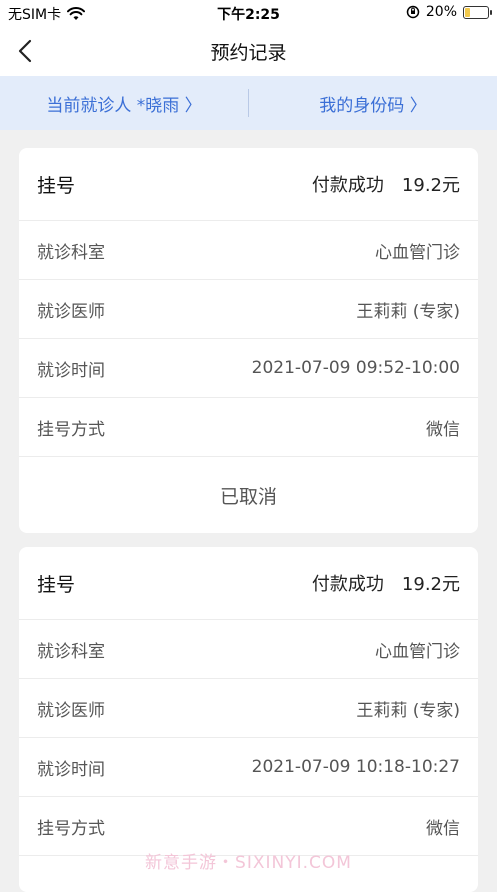  Describe the element at coordinates (248, 863) in the screenshot. I see `watermark: 新意手游・SIXINYI.COM` at that location.